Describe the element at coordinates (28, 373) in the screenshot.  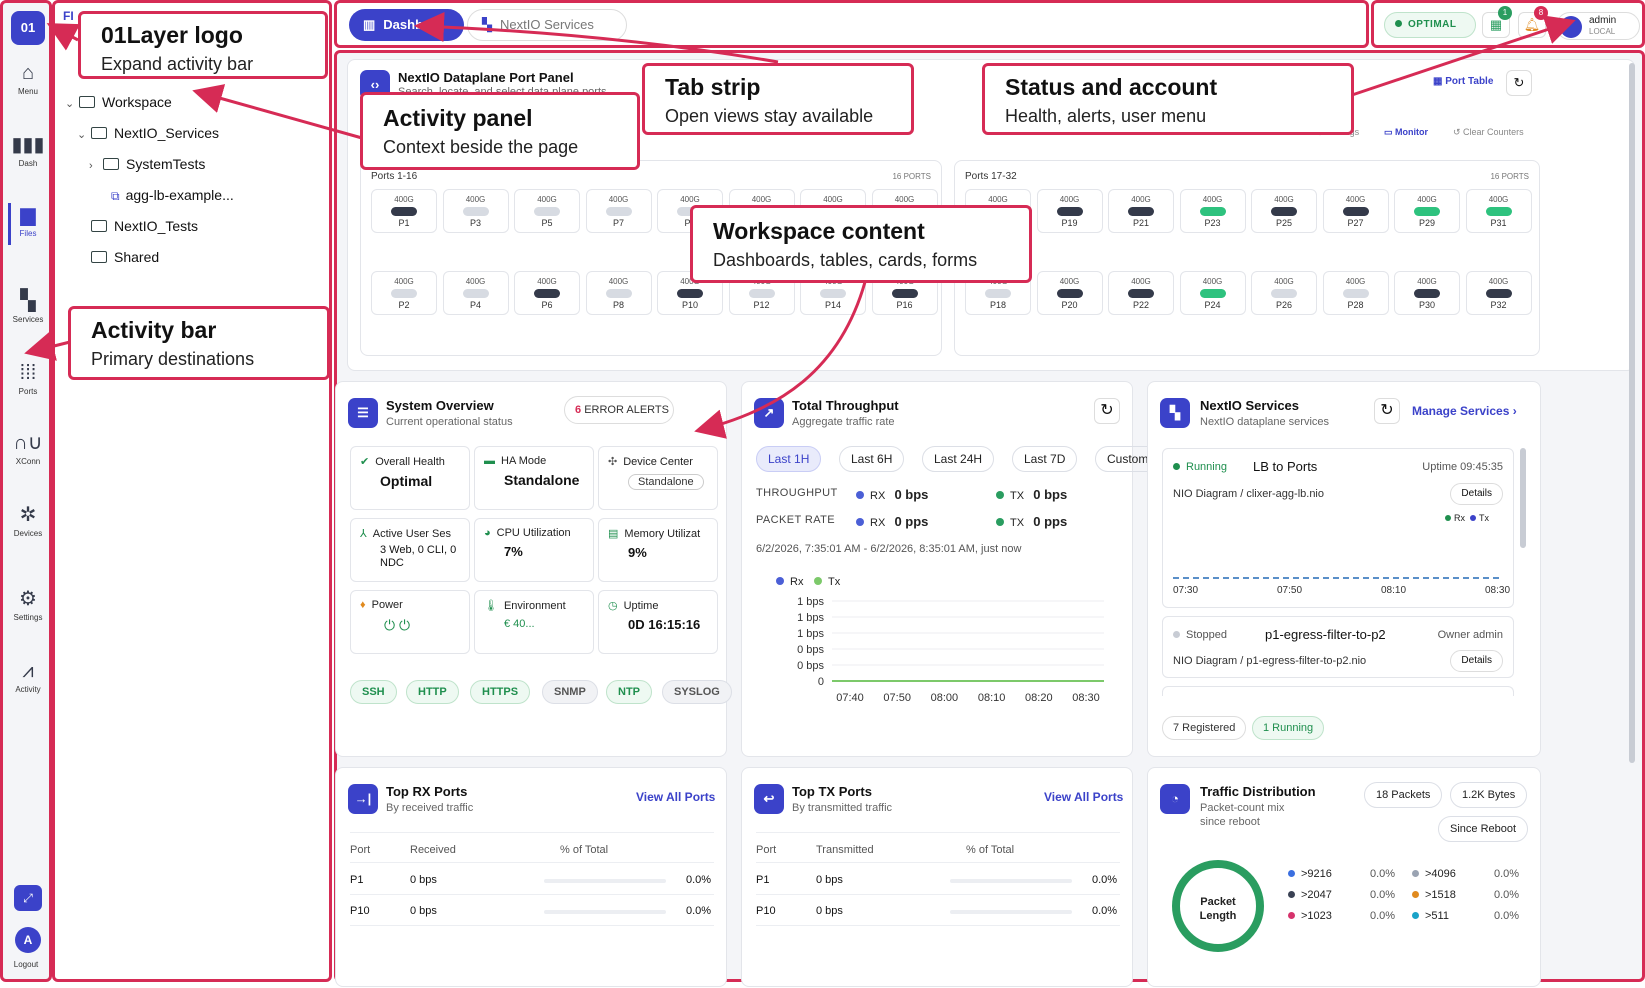
I see `ports-icon: ⁞⁞⁞` at that location.